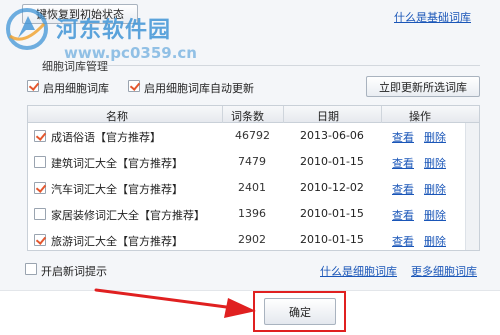 Image resolution: width=500 pixels, height=335 pixels. Describe the element at coordinates (117, 189) in the screenshot. I see `dict-name: 汽车词汇大全【官方推荐】` at that location.